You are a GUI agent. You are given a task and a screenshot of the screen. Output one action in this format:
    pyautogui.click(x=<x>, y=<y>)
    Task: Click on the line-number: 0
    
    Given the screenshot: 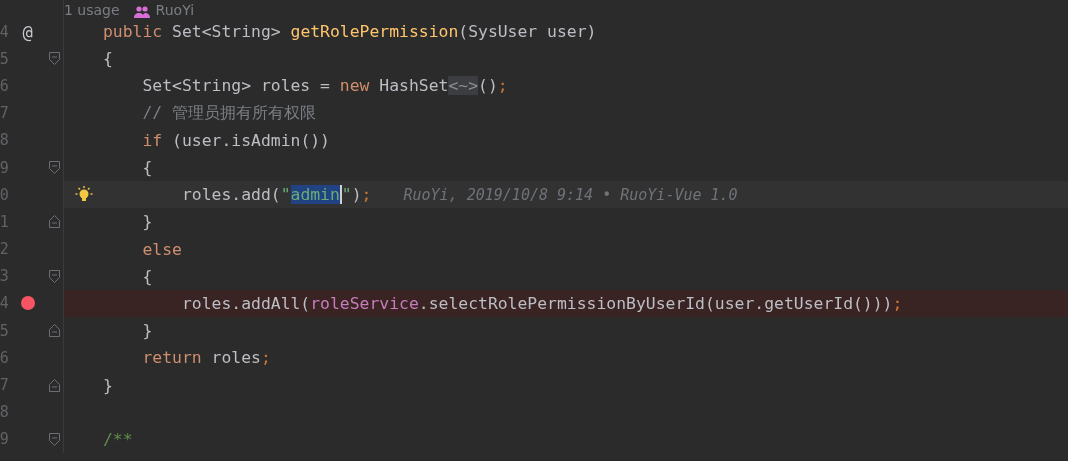 What is the action you would take?
    pyautogui.click(x=4, y=194)
    